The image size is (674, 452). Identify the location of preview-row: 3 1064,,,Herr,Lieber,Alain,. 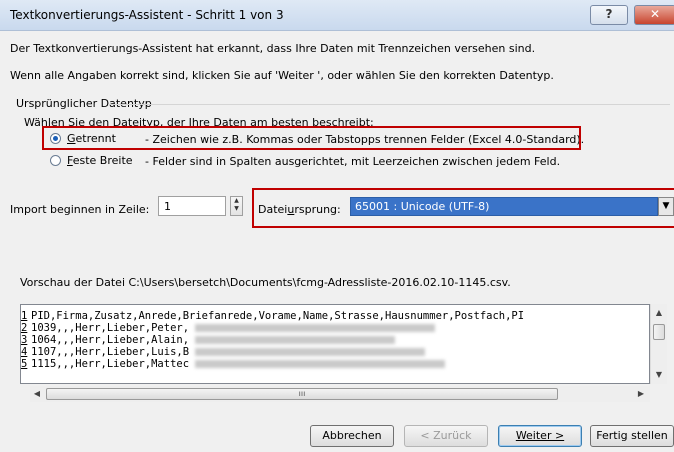
(335, 340).